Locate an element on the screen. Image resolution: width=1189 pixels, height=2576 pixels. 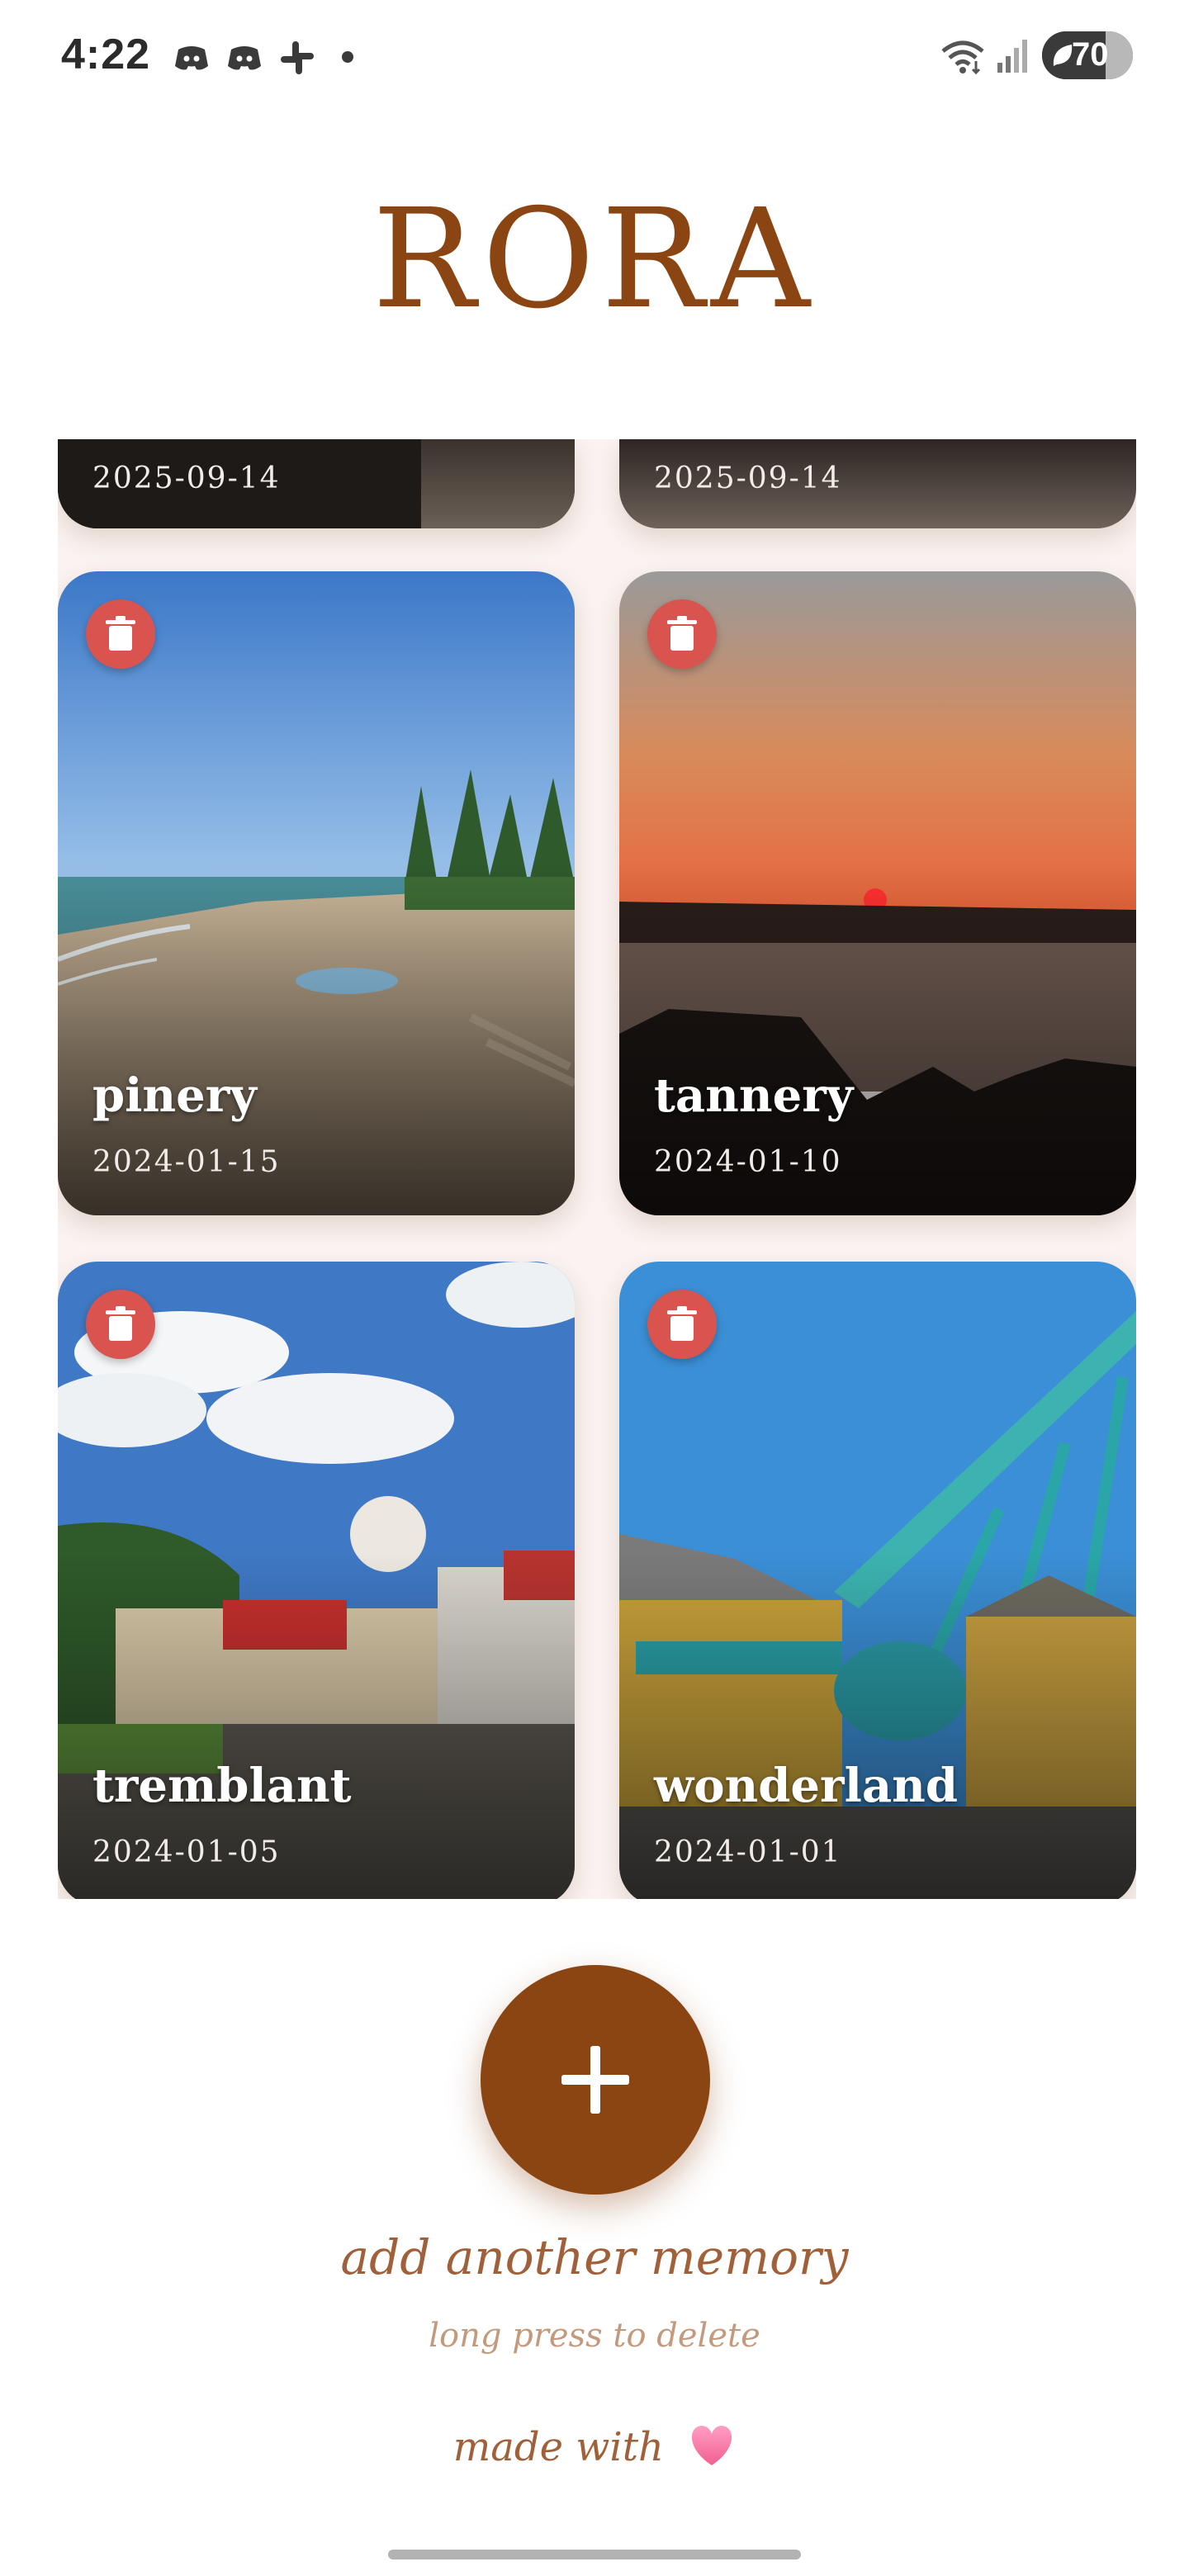
memory-card: pinery 2024-01-15 is located at coordinates (316, 893).